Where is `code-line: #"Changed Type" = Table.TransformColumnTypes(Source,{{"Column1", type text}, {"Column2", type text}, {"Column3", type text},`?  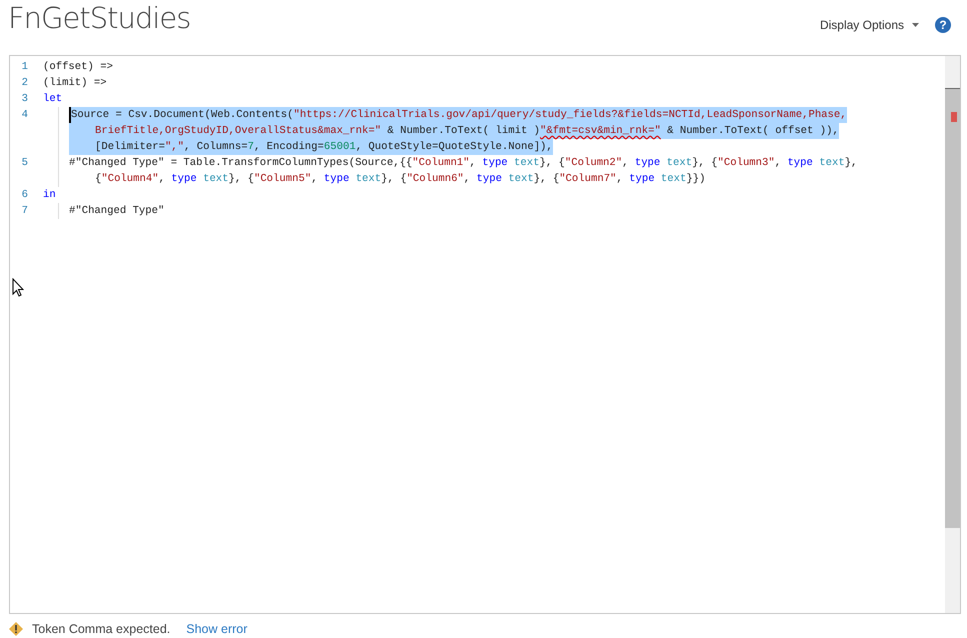
code-line: #"Changed Type" = Table.TransformColumnTypes(Source,{{"Column1", type text}, {"Column2", type text}, {"Column3", type text}, is located at coordinates (463, 163).